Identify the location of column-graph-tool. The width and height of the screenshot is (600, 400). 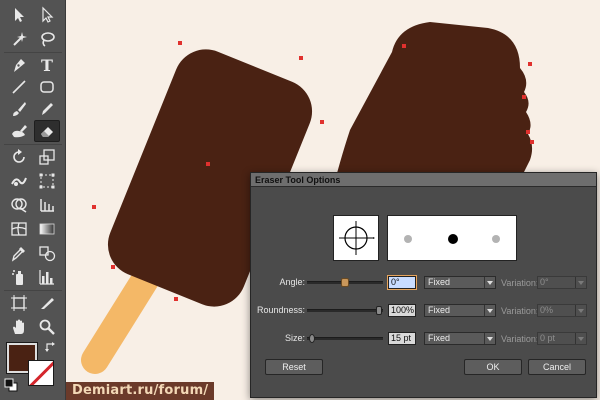
(47, 277).